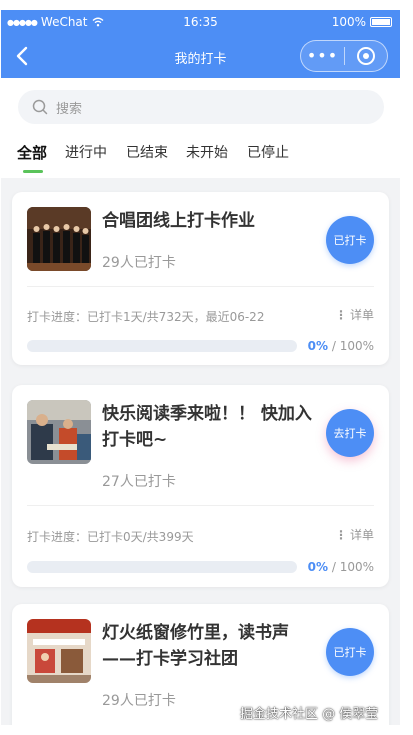 The height and width of the screenshot is (735, 413). Describe the element at coordinates (146, 317) in the screenshot. I see `progress-text: 打卡进度：已打卡1天/共732天，最近06-22` at that location.